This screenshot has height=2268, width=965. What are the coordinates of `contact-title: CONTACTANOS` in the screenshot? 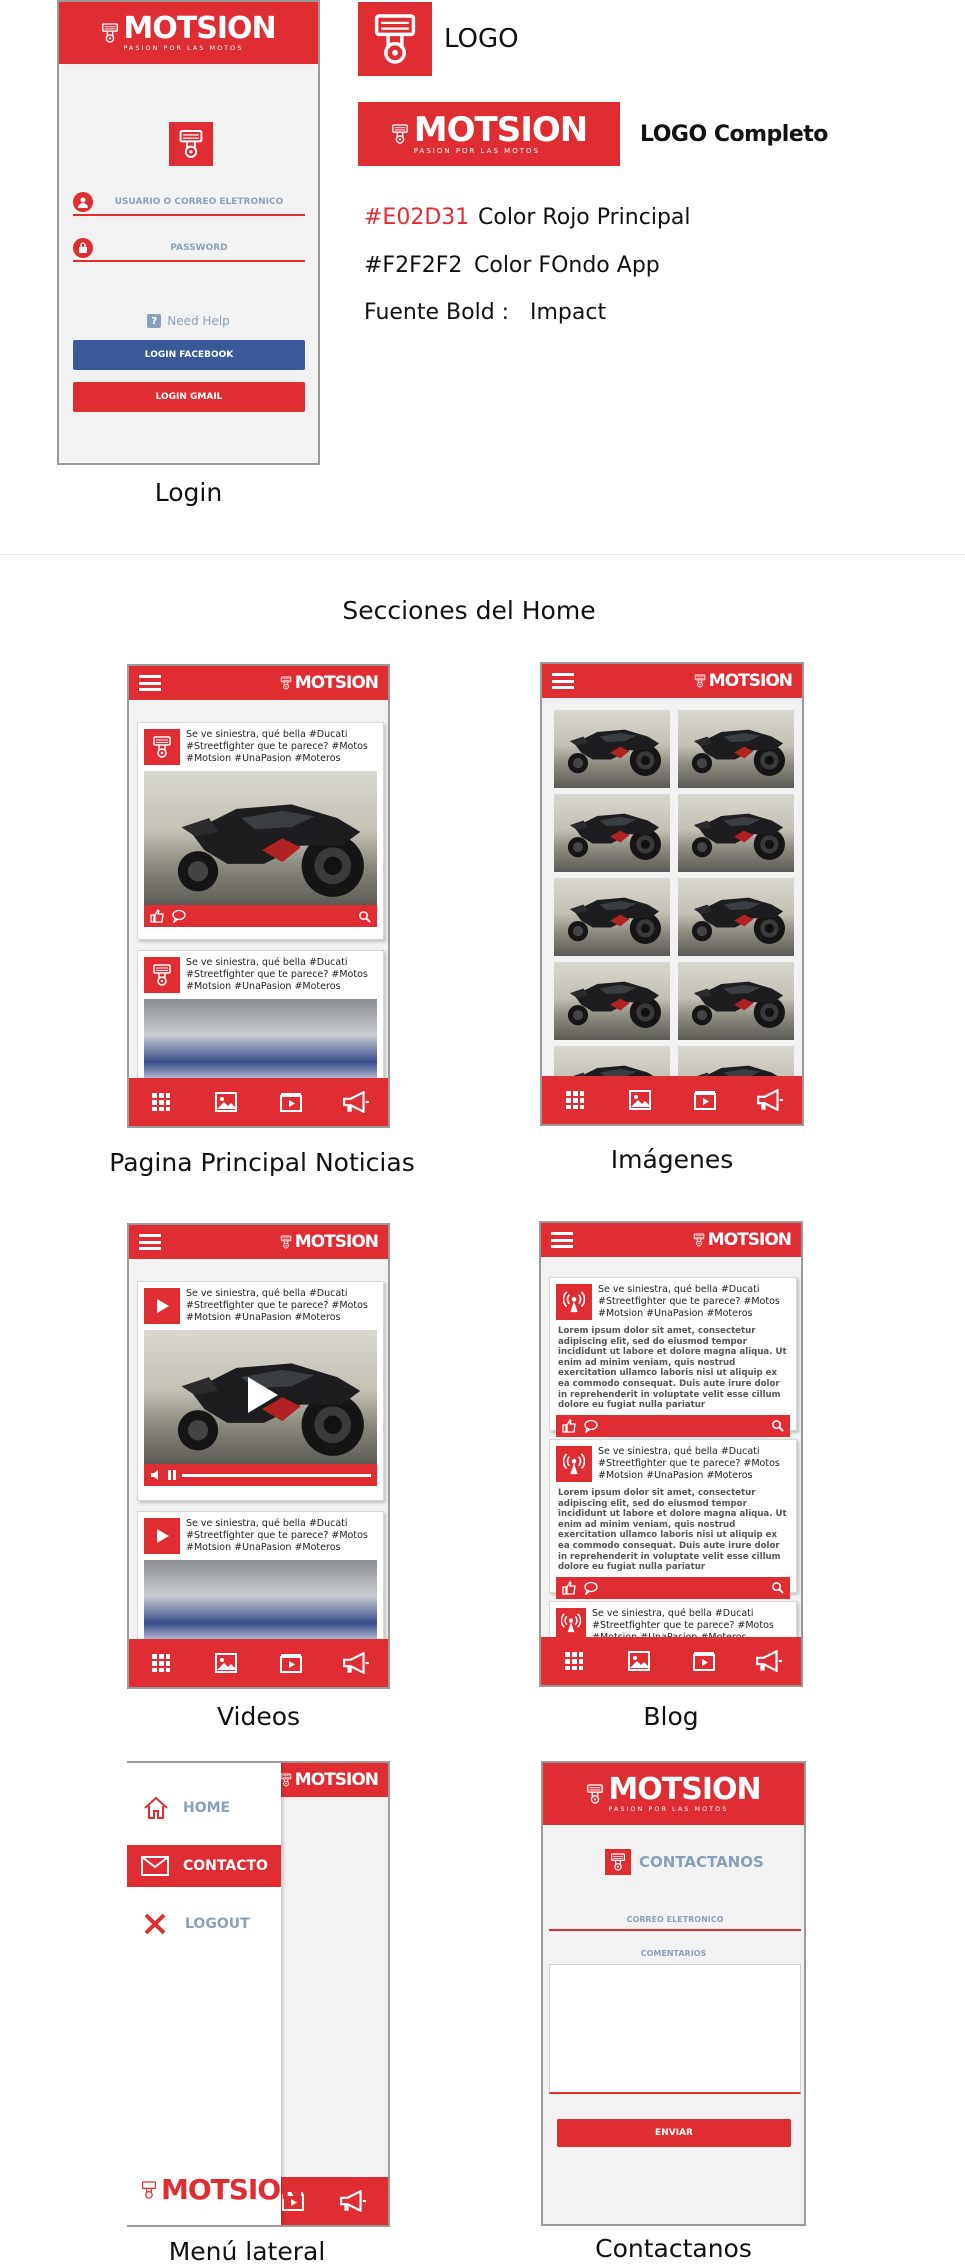 It's located at (701, 1862).